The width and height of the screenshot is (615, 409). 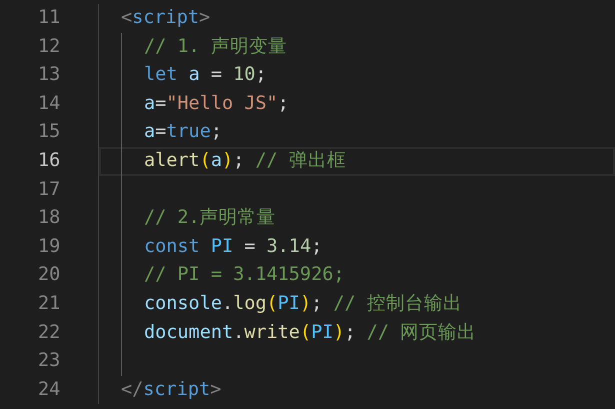 What do you see at coordinates (49, 103) in the screenshot?
I see `line-number: 14` at bounding box center [49, 103].